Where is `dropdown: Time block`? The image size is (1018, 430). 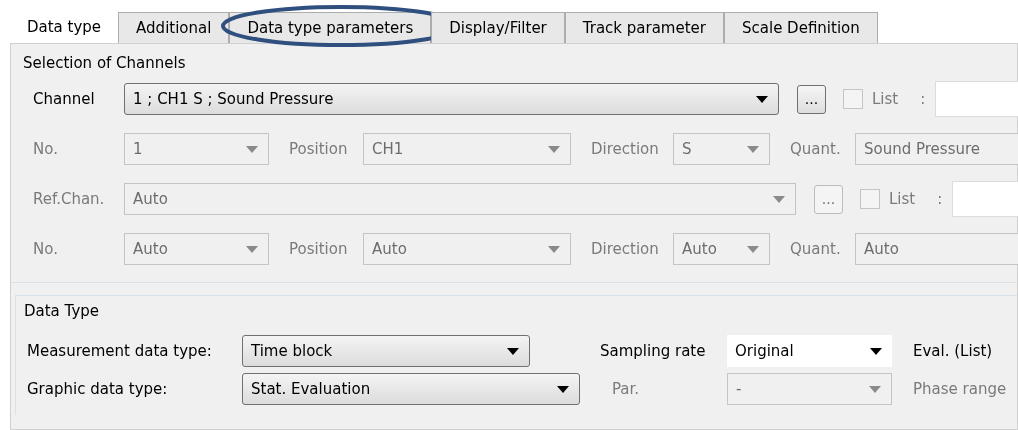 dropdown: Time block is located at coordinates (386, 351).